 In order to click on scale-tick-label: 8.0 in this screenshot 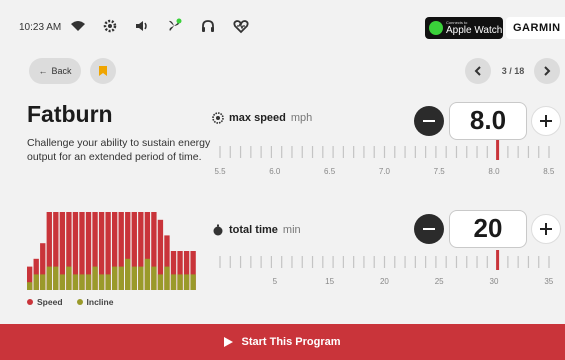, I will do `click(494, 171)`.